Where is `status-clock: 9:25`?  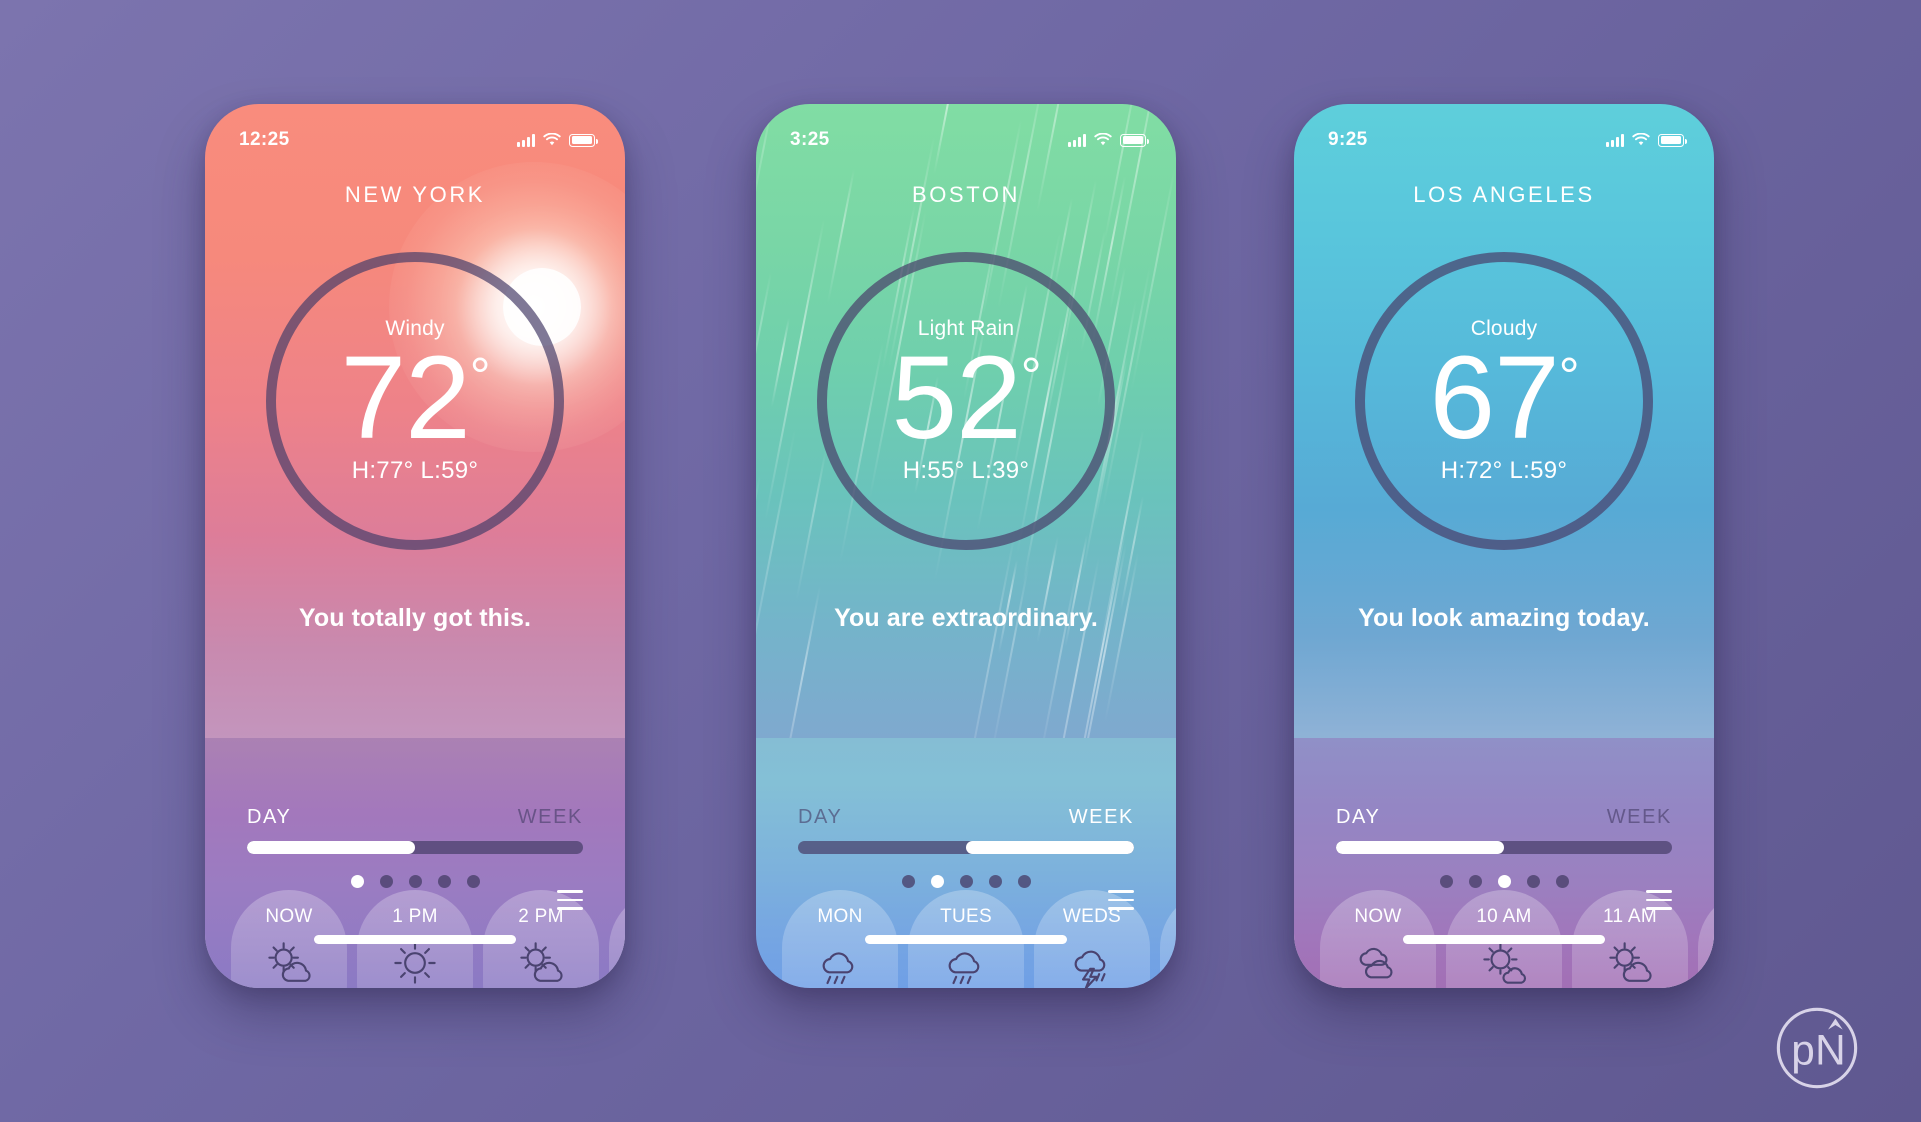 status-clock: 9:25 is located at coordinates (1348, 139).